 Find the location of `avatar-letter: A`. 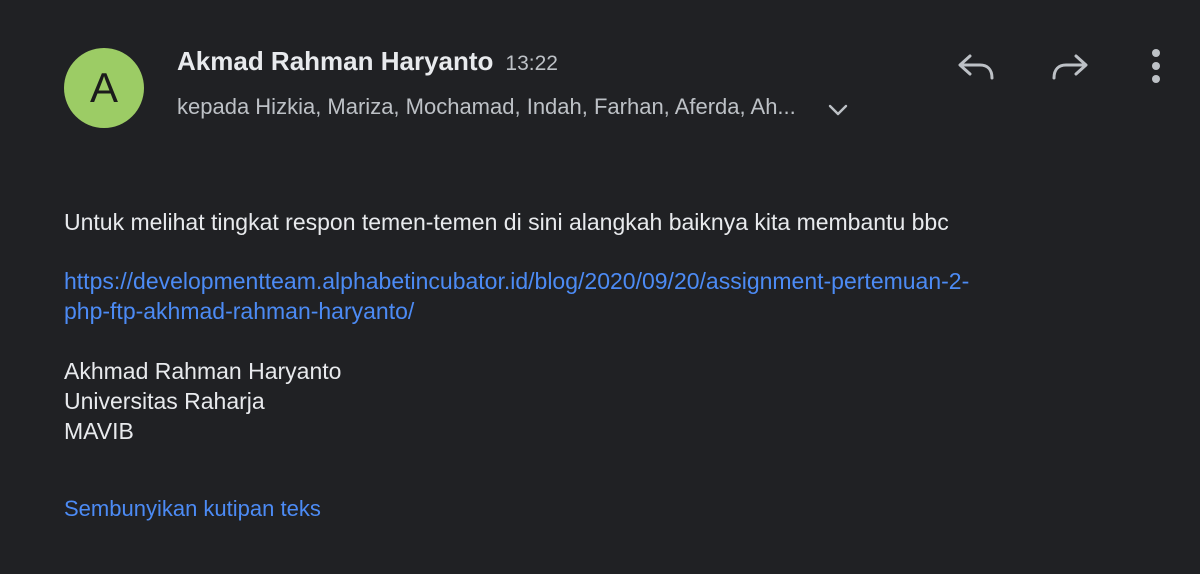

avatar-letter: A is located at coordinates (103, 87).